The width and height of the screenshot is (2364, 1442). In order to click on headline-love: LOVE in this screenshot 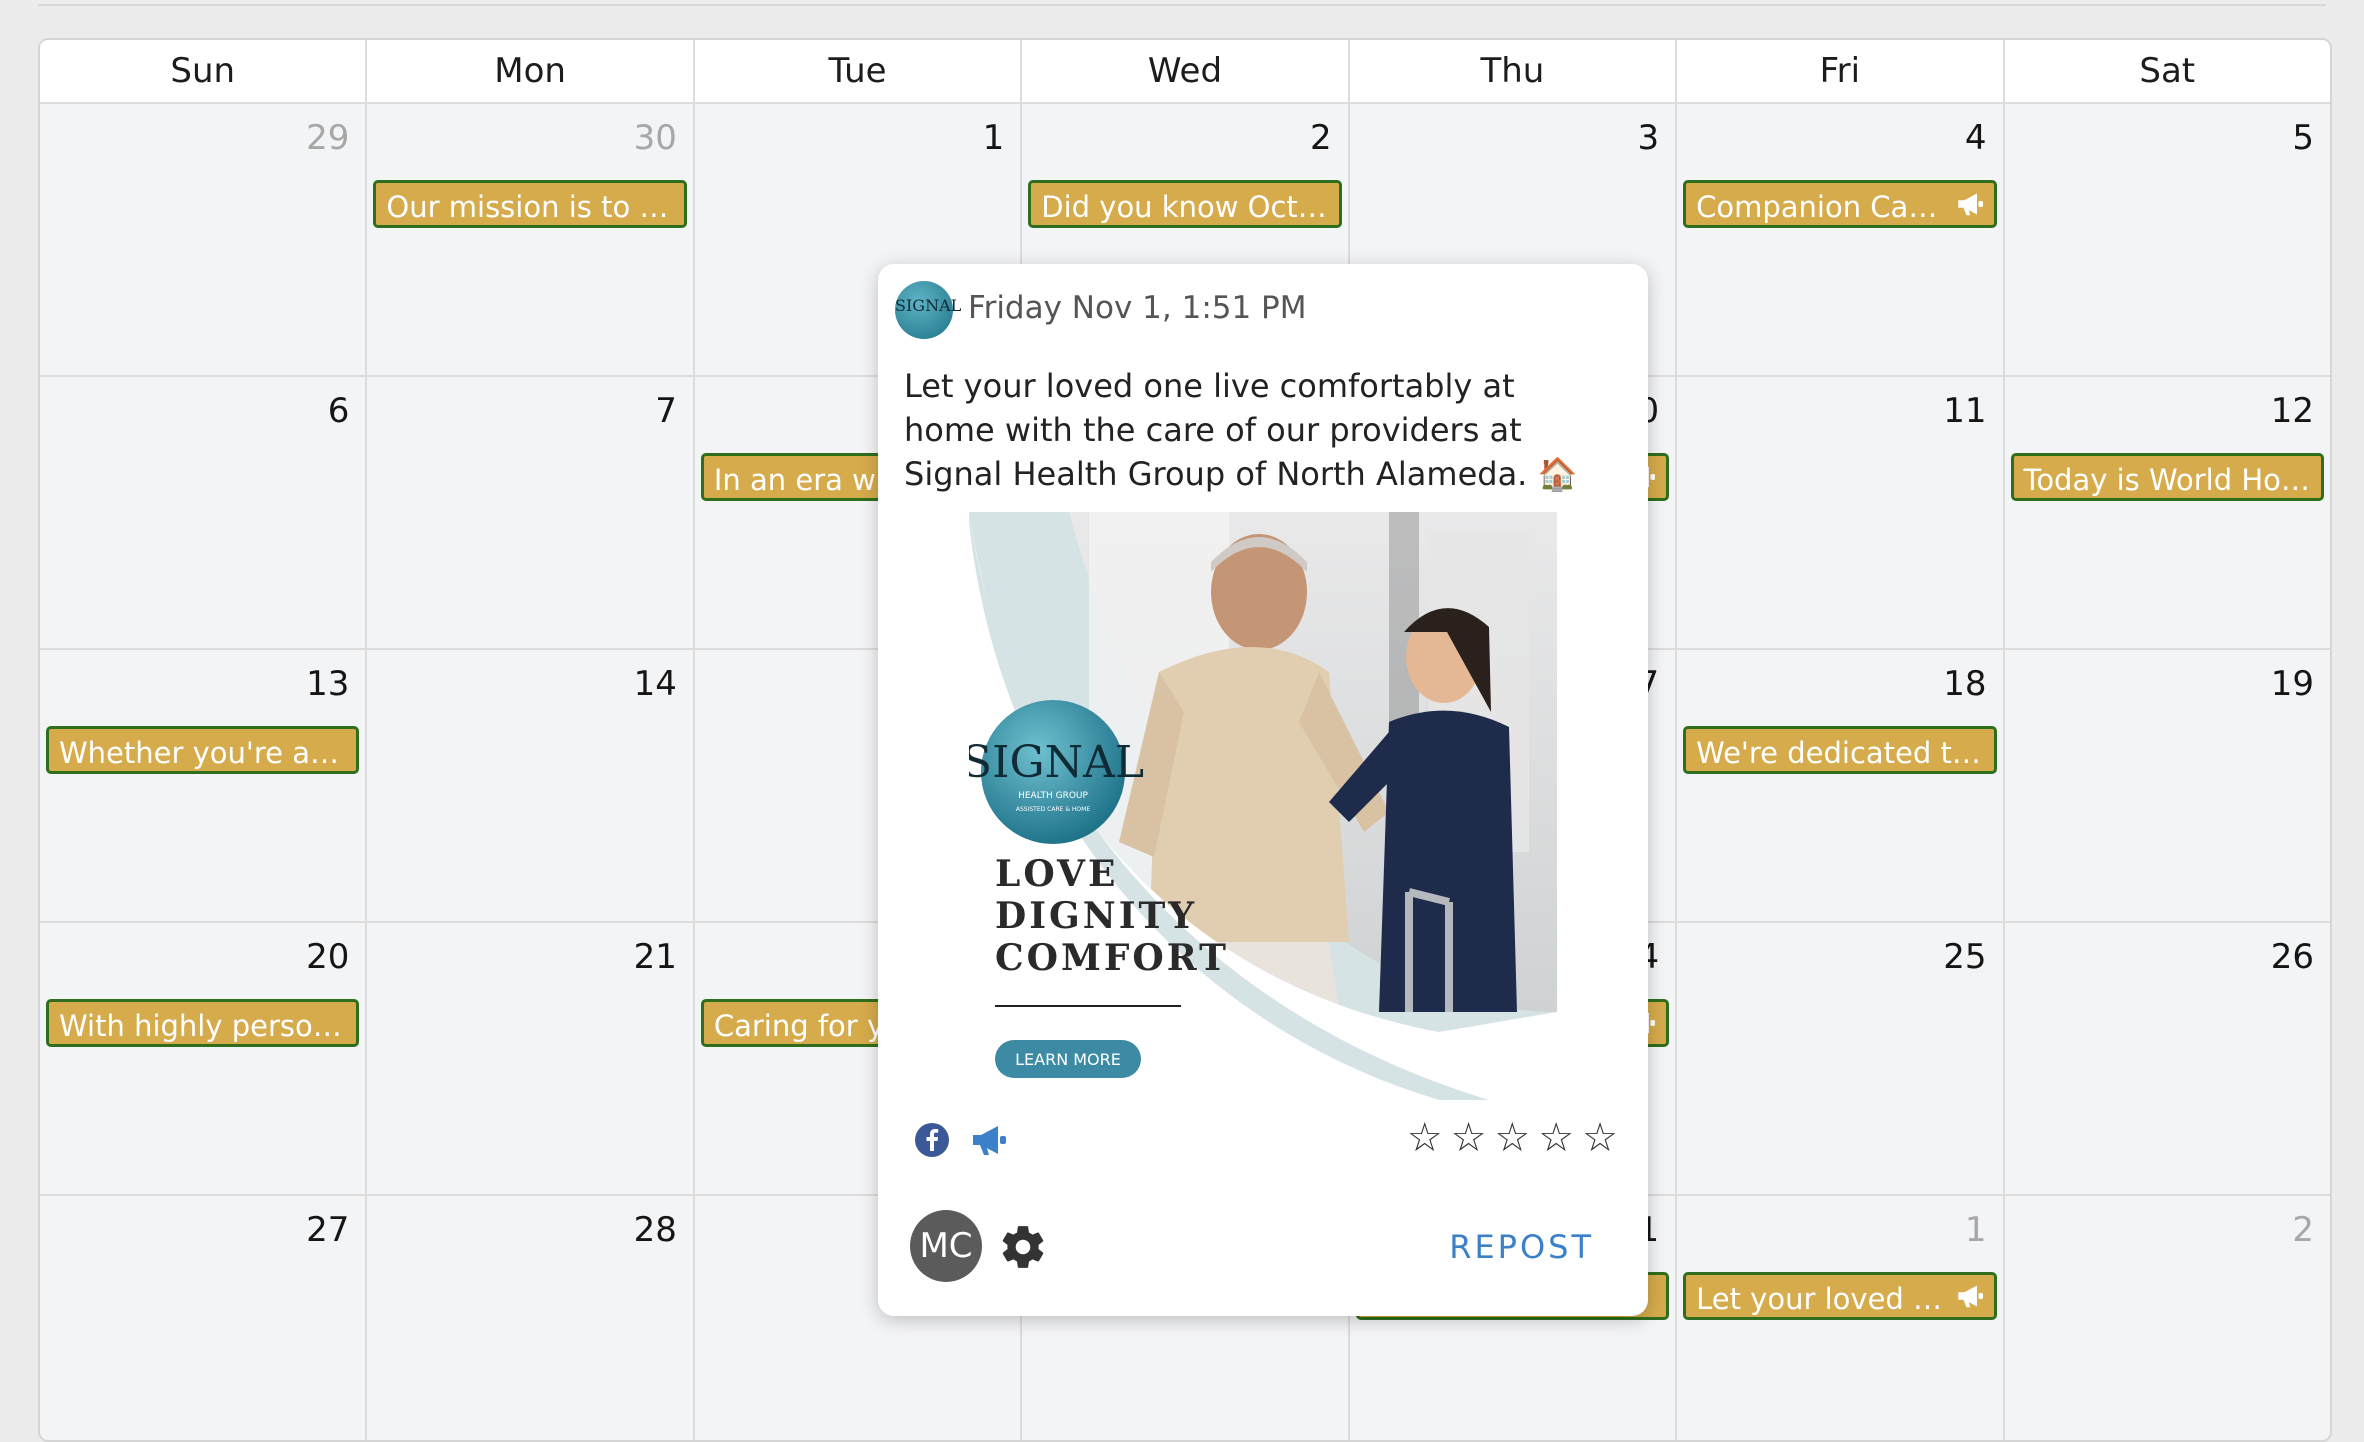, I will do `click(1056, 874)`.